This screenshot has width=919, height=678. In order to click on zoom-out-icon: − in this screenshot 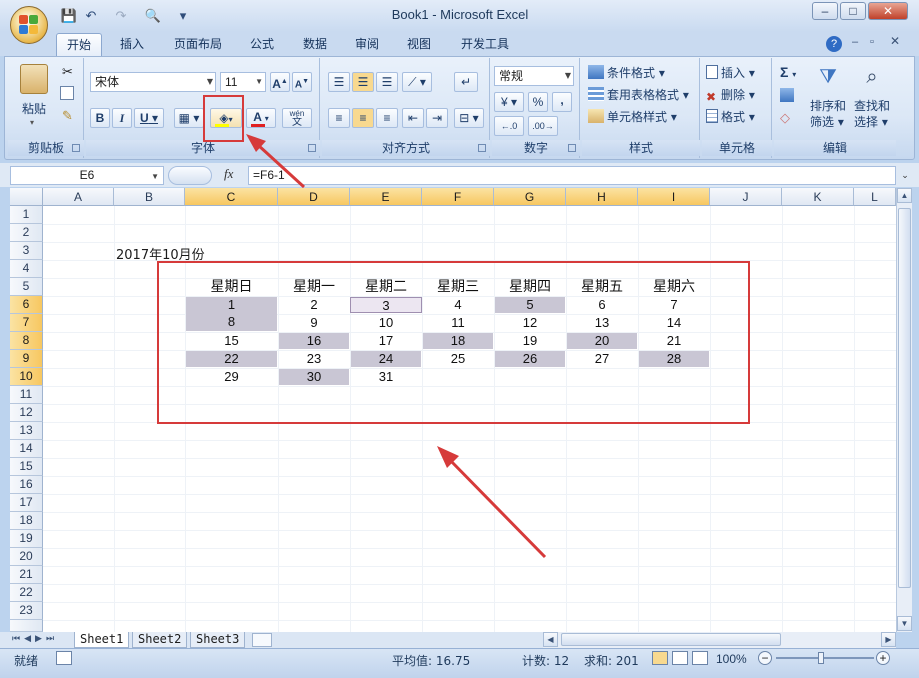, I will do `click(765, 658)`.